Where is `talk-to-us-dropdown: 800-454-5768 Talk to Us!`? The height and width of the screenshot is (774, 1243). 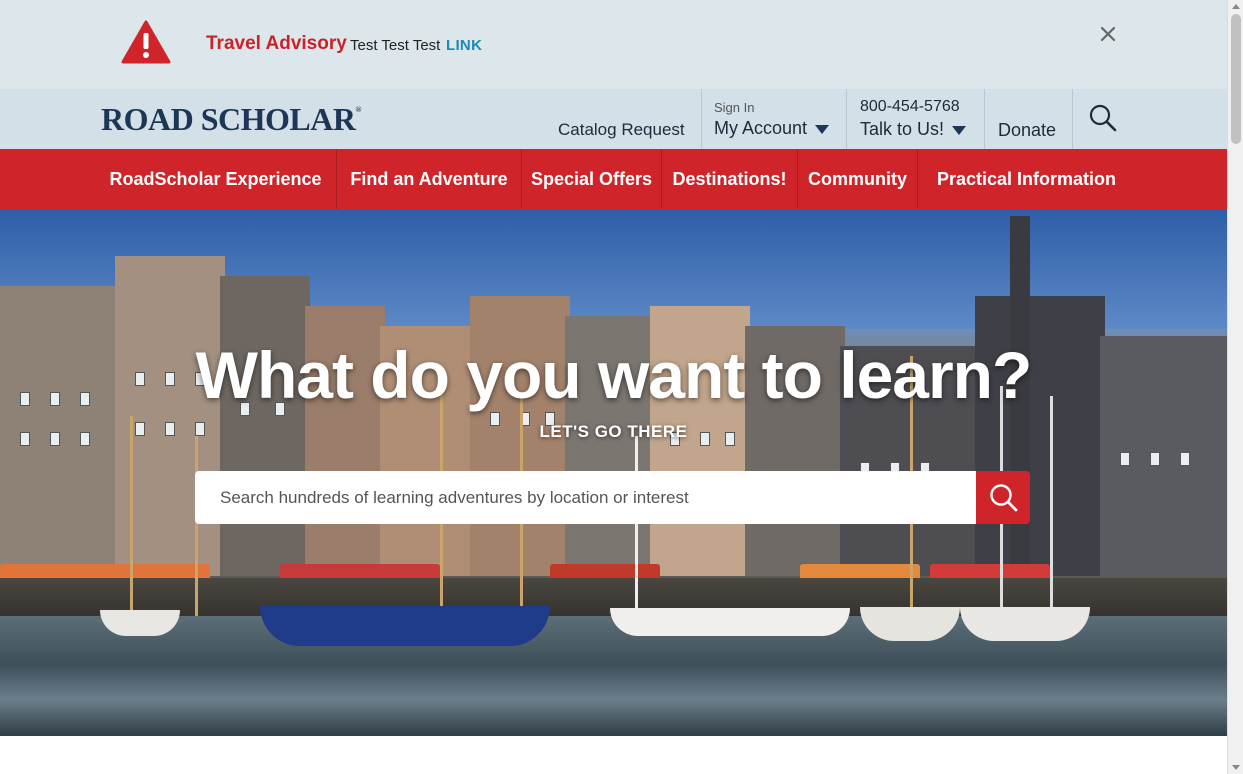 talk-to-us-dropdown: 800-454-5768 Talk to Us! is located at coordinates (913, 119).